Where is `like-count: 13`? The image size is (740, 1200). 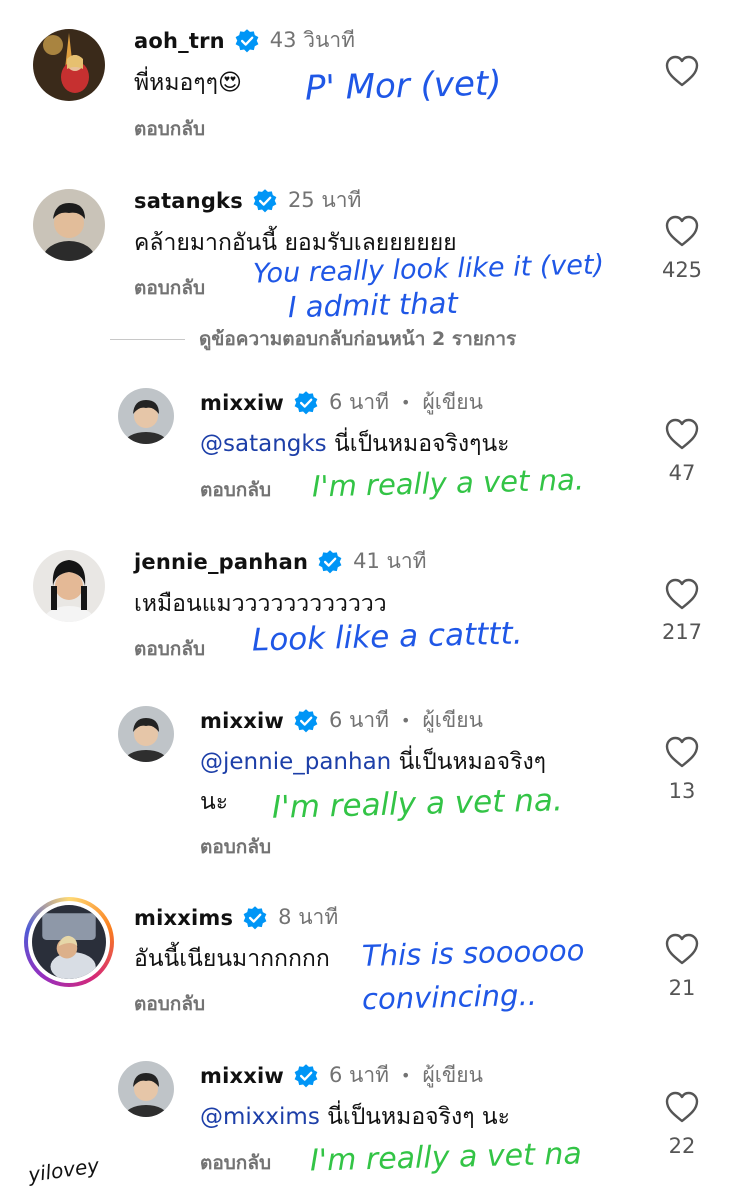 like-count: 13 is located at coordinates (682, 791).